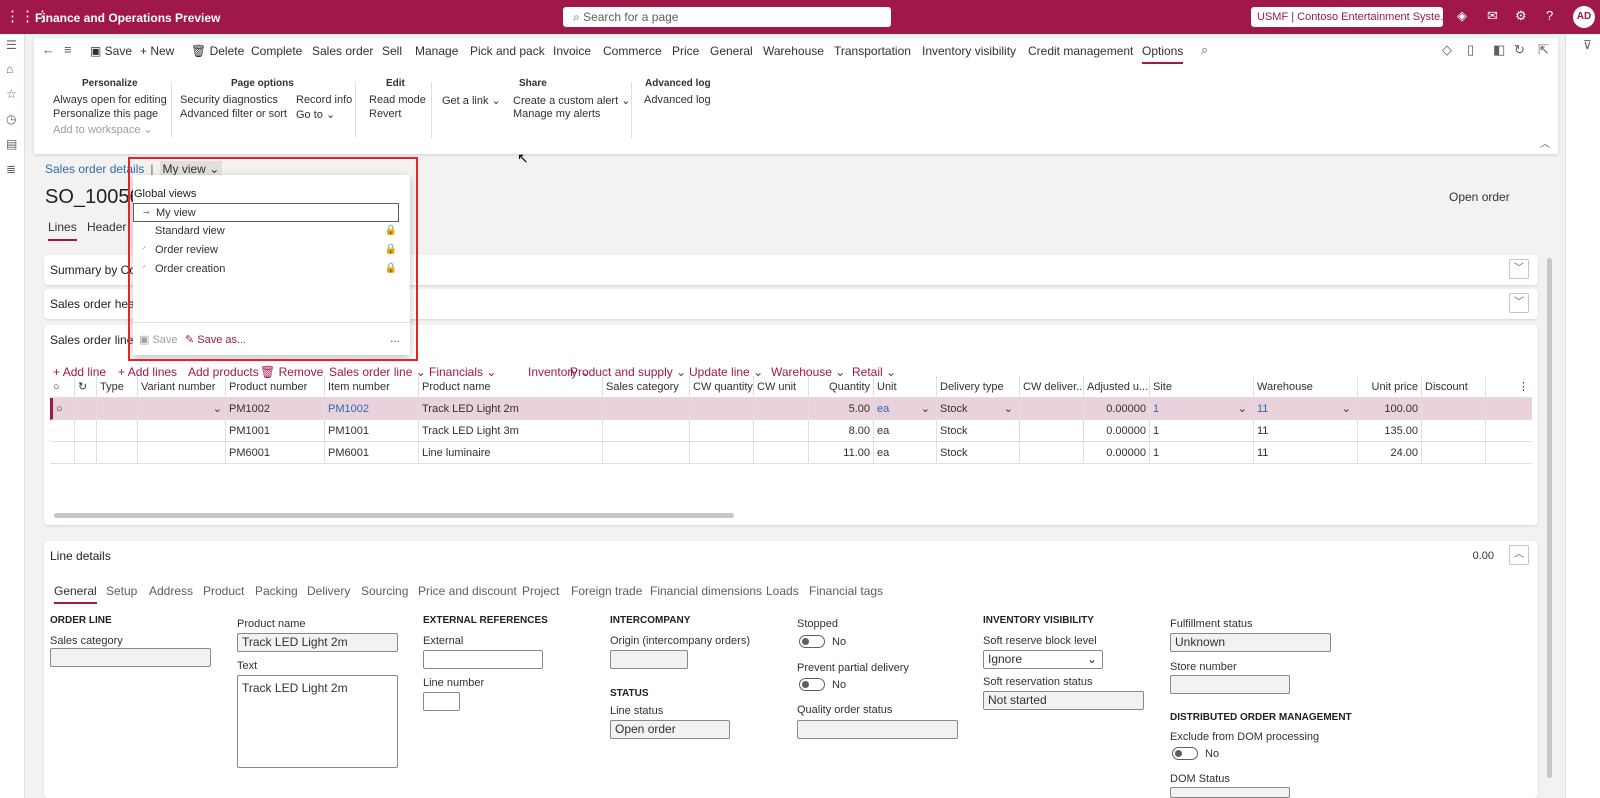  Describe the element at coordinates (1390, 431) in the screenshot. I see `cell-unit-price: 135.00` at that location.